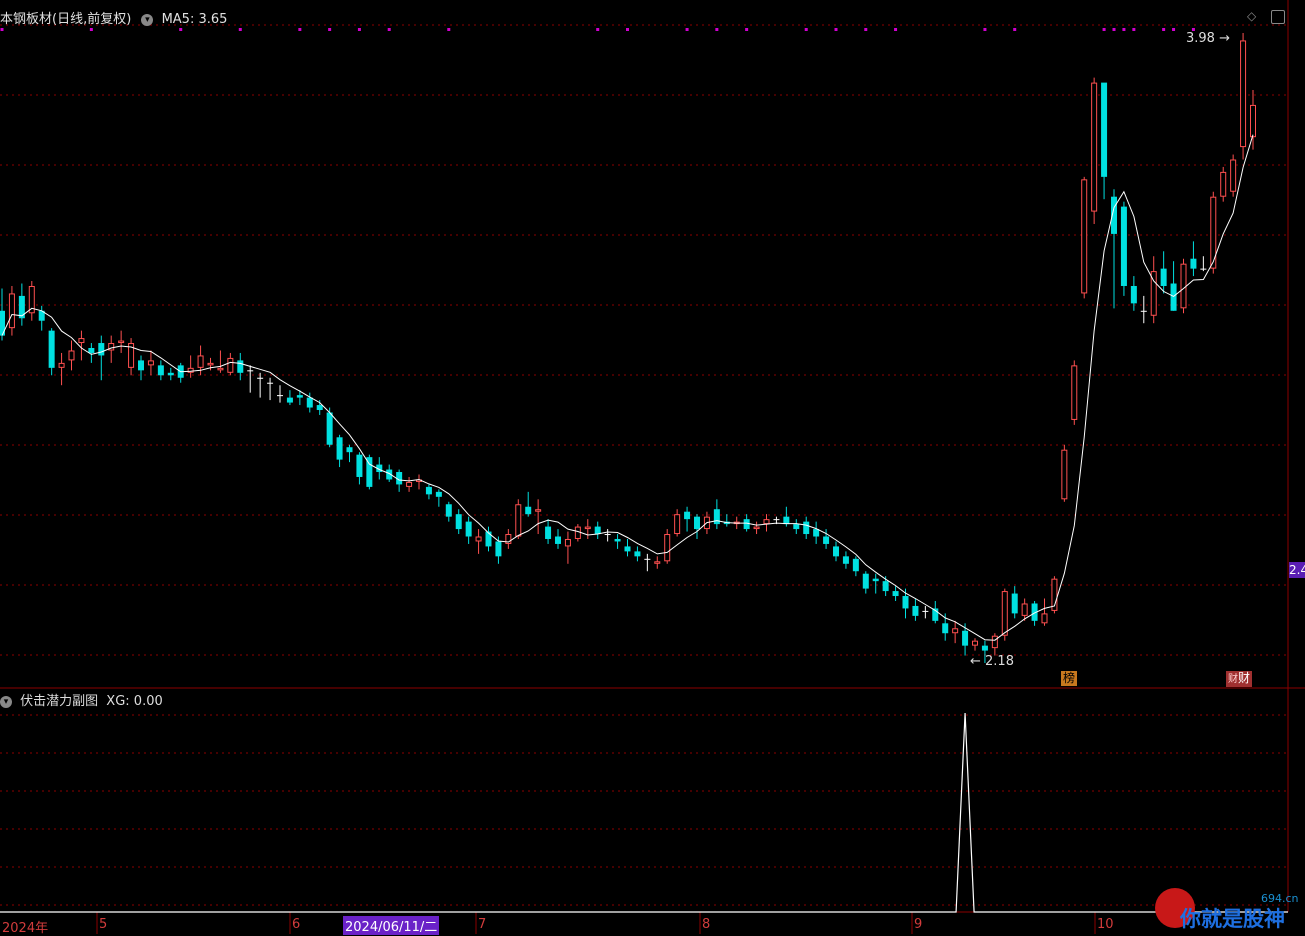  I want to click on sub-toggle-icon: ▾, so click(6, 701).